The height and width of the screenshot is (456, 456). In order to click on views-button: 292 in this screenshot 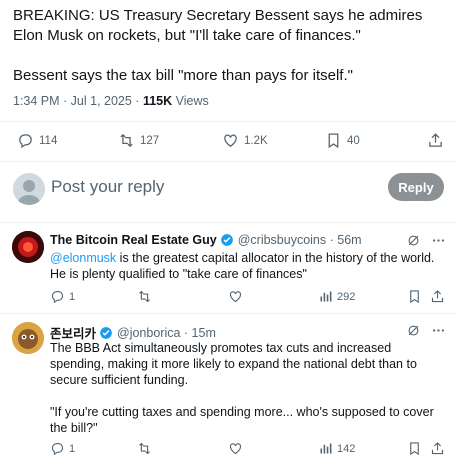, I will do `click(336, 296)`.